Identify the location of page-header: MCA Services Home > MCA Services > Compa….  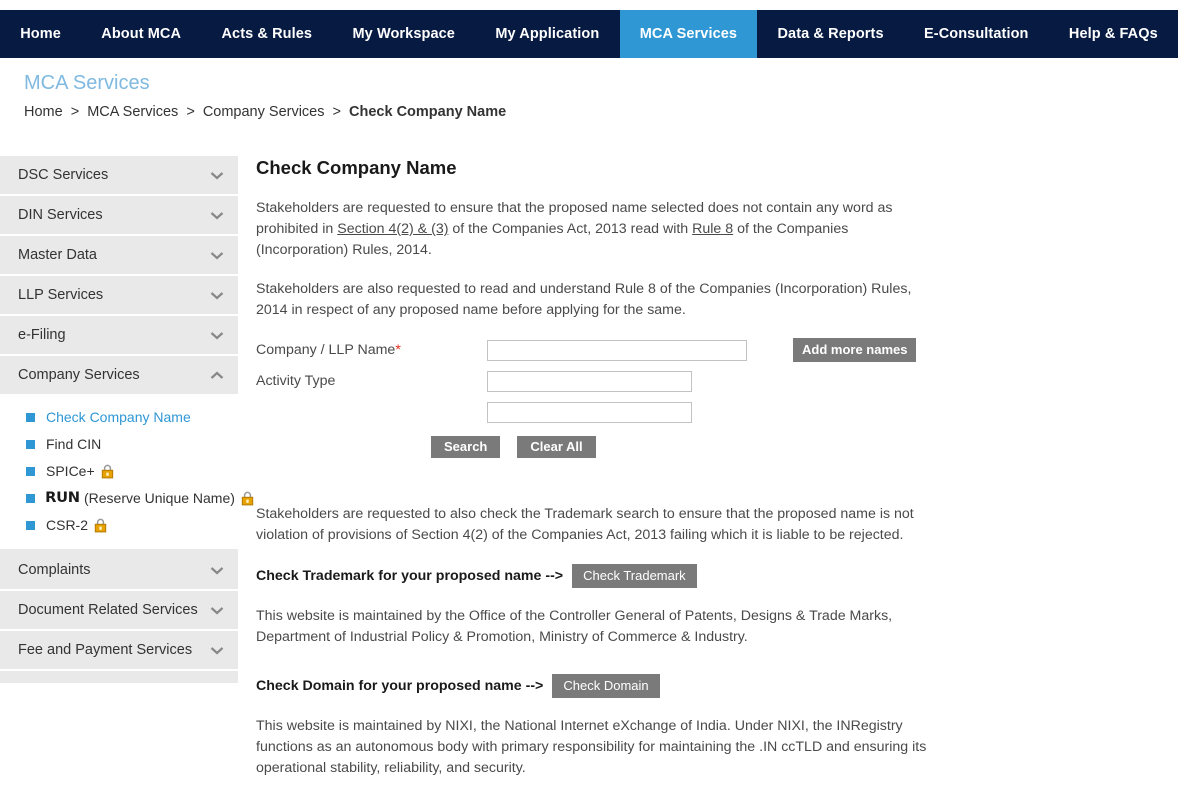
(574, 96).